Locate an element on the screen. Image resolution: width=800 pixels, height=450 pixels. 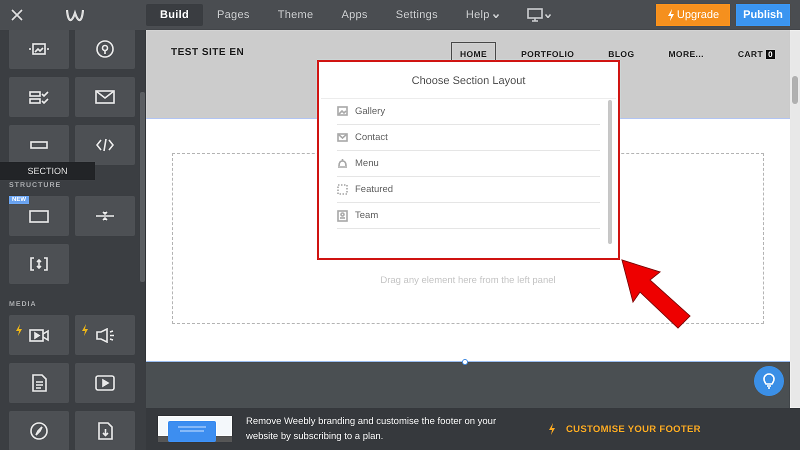
device-menu is located at coordinates (538, 15).